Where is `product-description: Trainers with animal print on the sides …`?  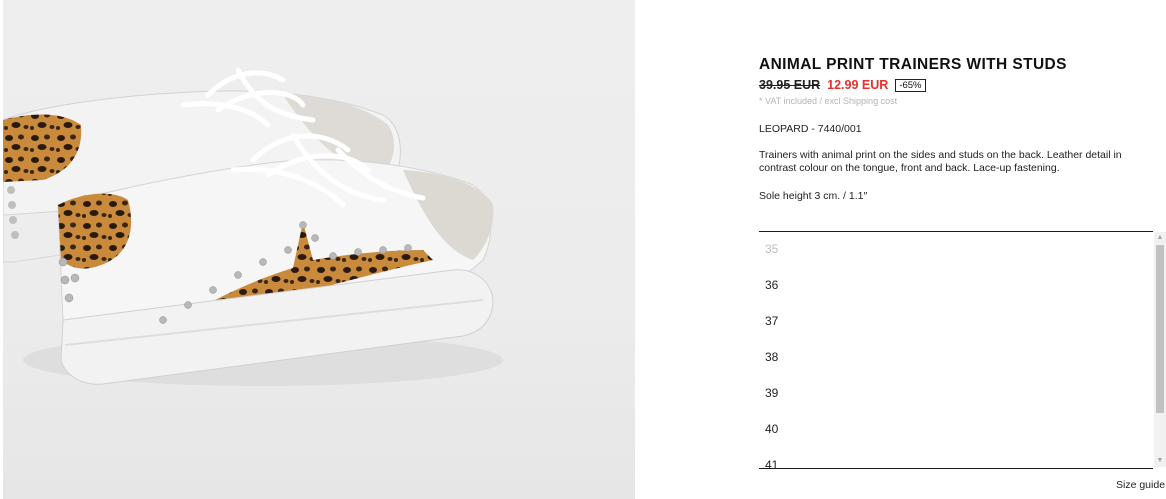 product-description: Trainers with animal print on the sides … is located at coordinates (940, 161).